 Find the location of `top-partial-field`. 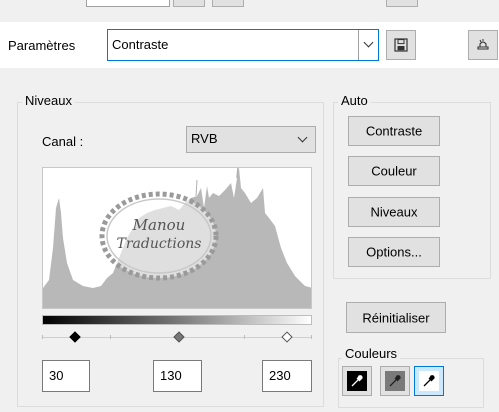

top-partial-field is located at coordinates (128, 3).